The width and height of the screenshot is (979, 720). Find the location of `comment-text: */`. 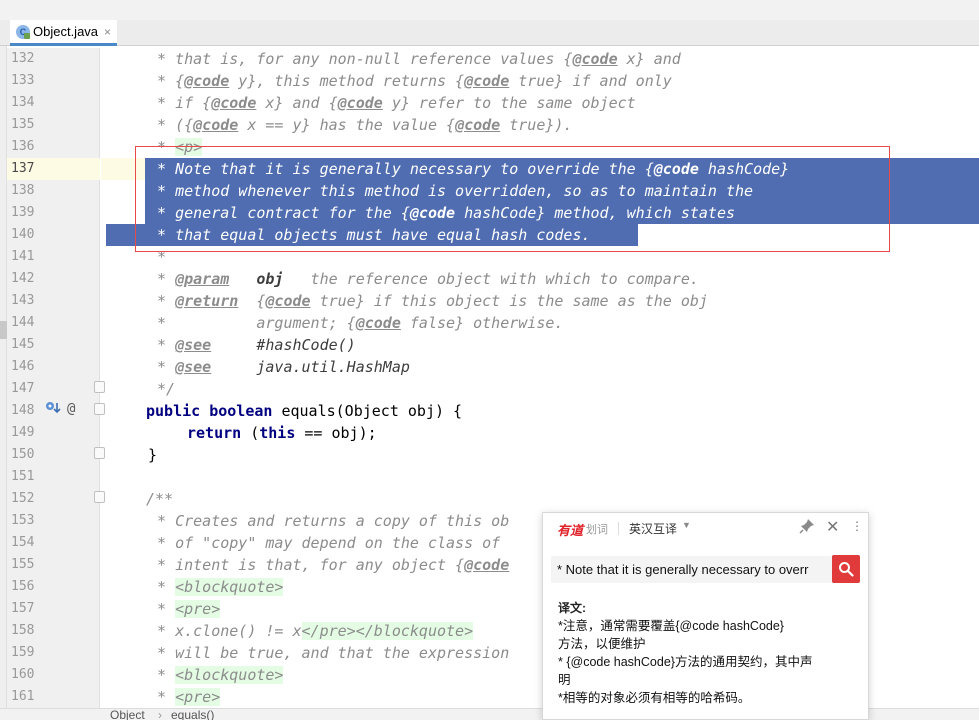

comment-text: */ is located at coordinates (162, 389).